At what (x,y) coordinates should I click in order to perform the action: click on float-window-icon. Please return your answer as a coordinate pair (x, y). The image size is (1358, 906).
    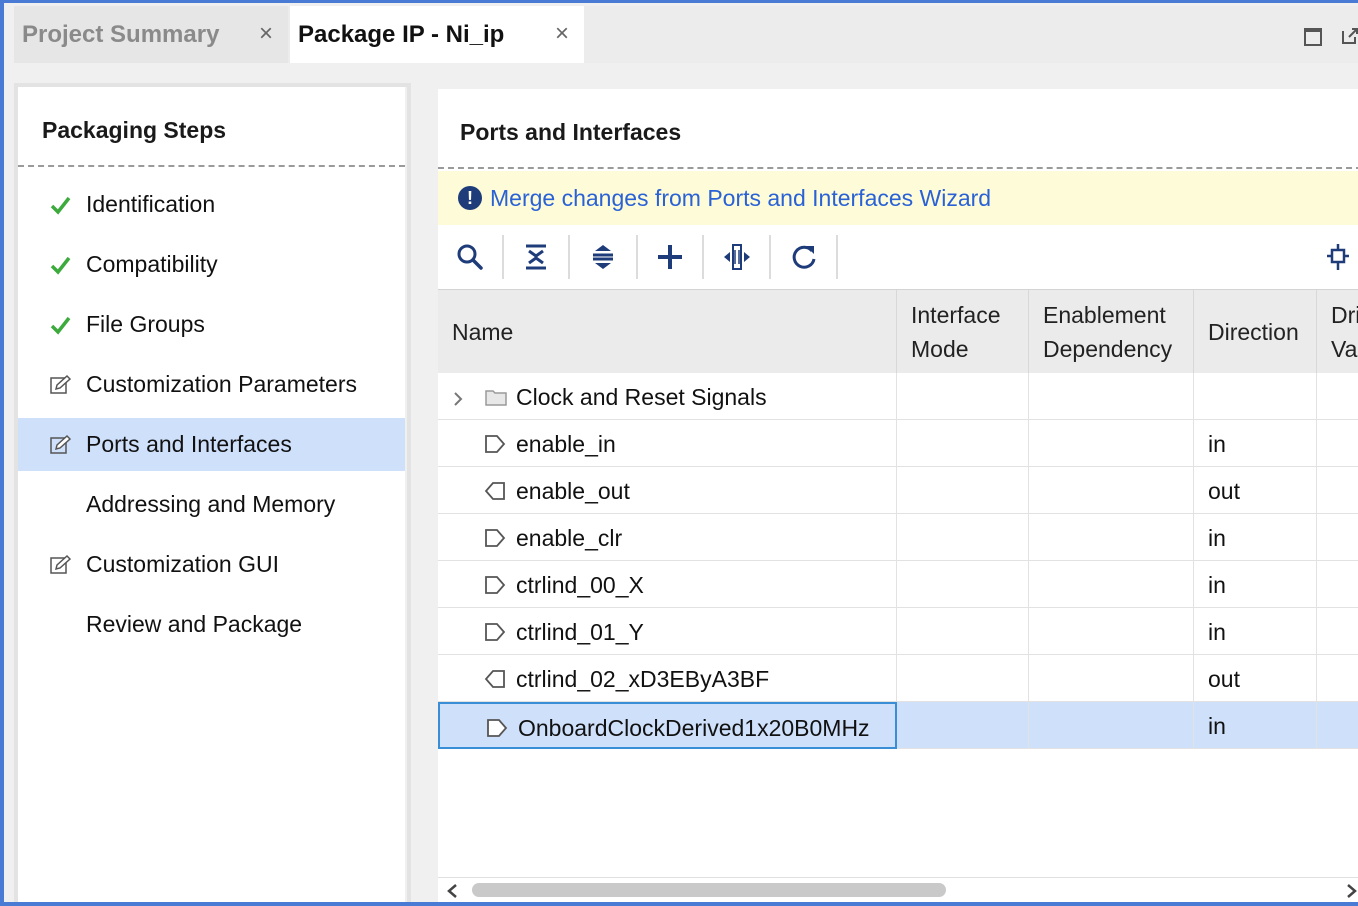
    Looking at the image, I should click on (1349, 36).